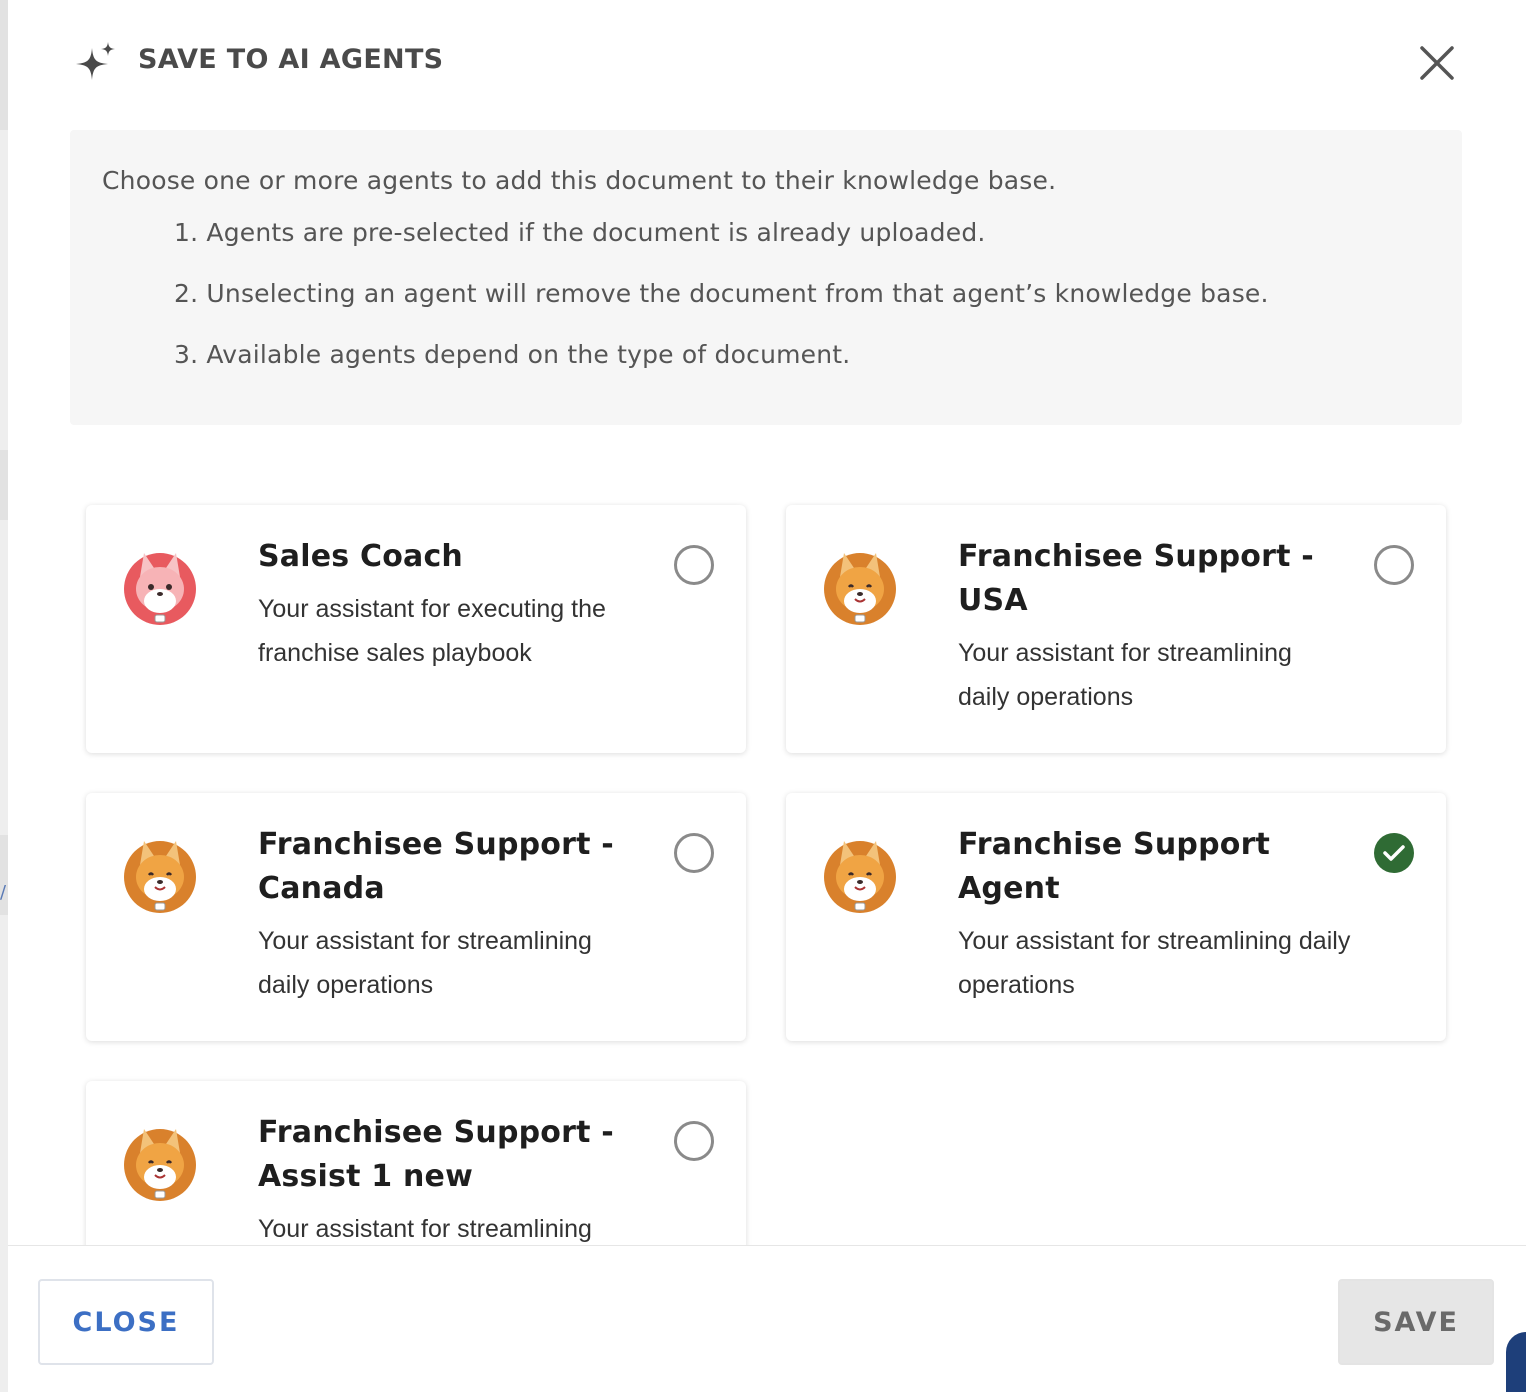  Describe the element at coordinates (1136, 578) in the screenshot. I see `agent-name: Franchisee Support - USA` at that location.